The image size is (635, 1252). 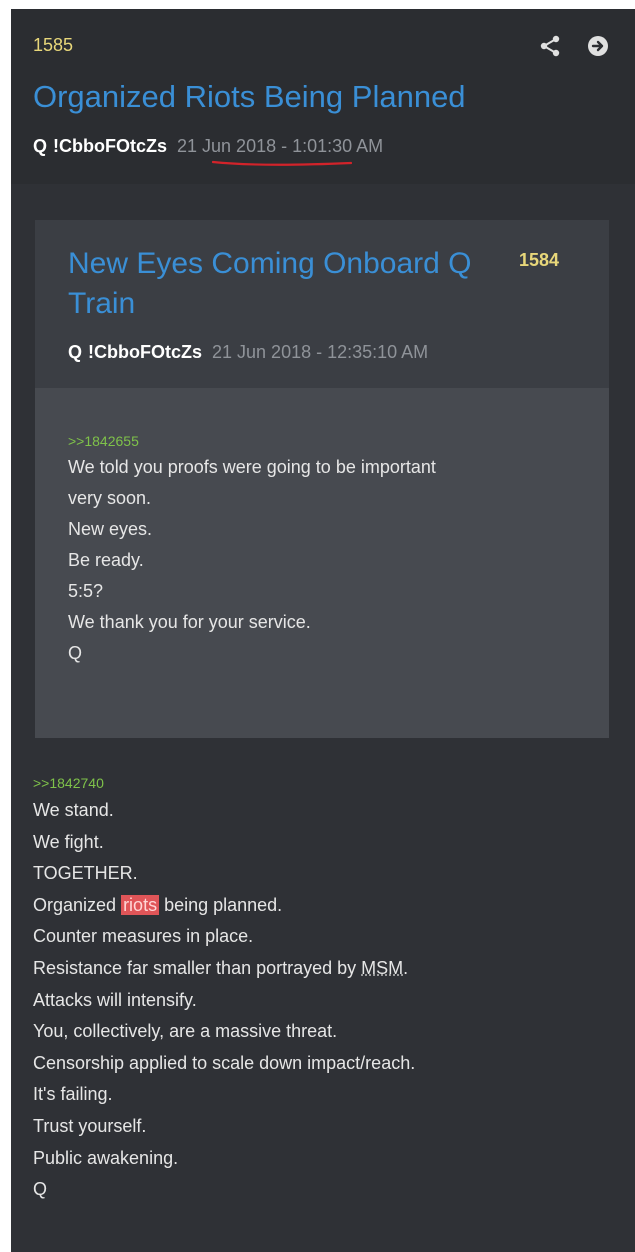 What do you see at coordinates (110, 498) in the screenshot?
I see `text-line: very soon.` at bounding box center [110, 498].